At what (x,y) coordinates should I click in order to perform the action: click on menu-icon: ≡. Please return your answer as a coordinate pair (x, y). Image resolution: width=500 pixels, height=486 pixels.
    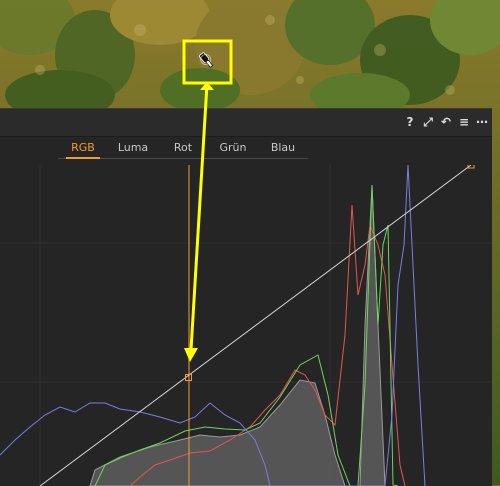
    Looking at the image, I should click on (464, 122).